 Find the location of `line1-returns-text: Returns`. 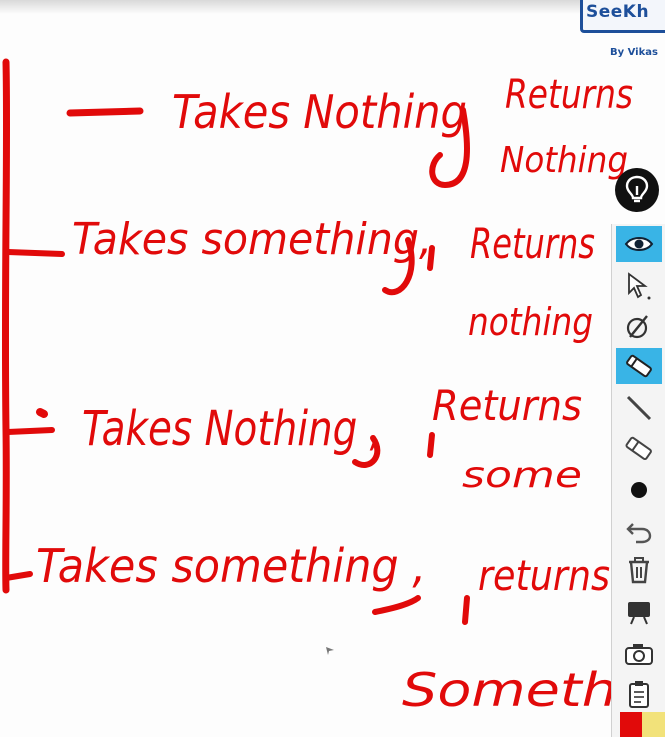

line1-returns-text: Returns is located at coordinates (569, 95).